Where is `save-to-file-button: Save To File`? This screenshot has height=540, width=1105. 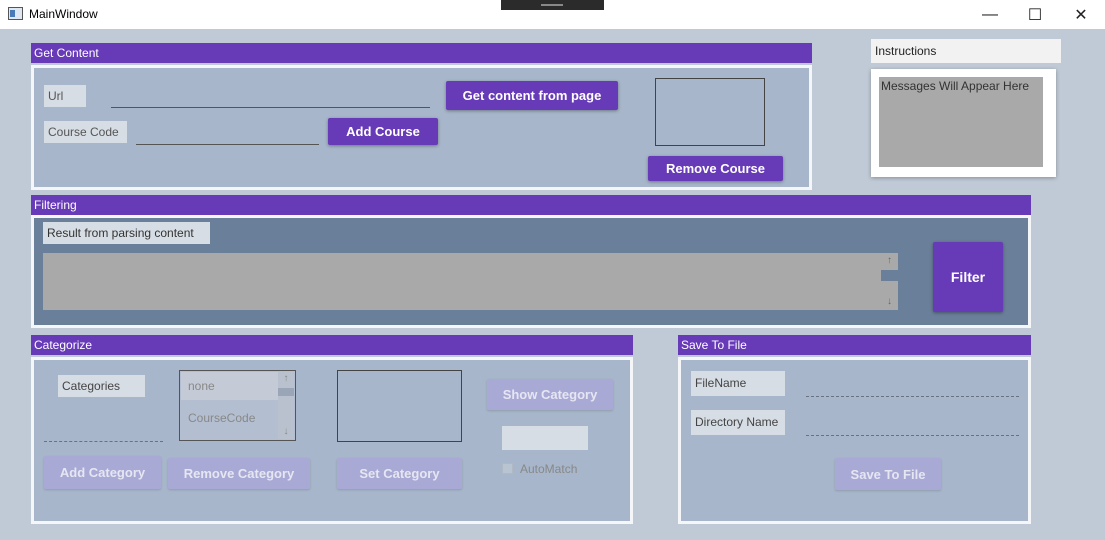
save-to-file-button: Save To File is located at coordinates (888, 474).